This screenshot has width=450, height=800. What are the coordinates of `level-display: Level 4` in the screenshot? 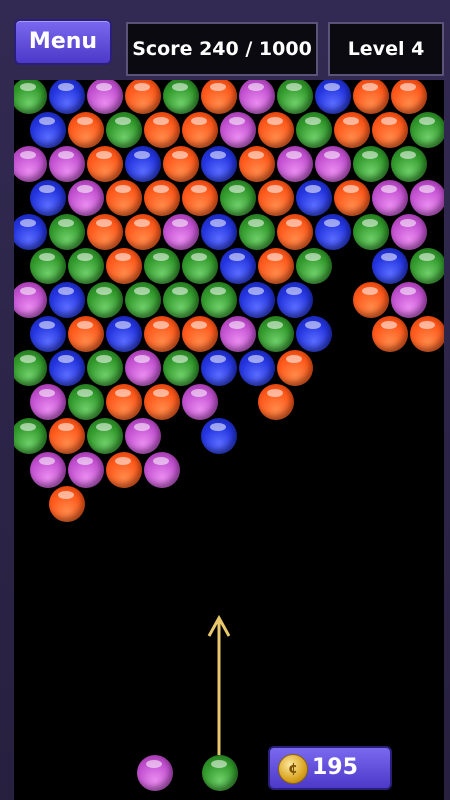 It's located at (386, 49).